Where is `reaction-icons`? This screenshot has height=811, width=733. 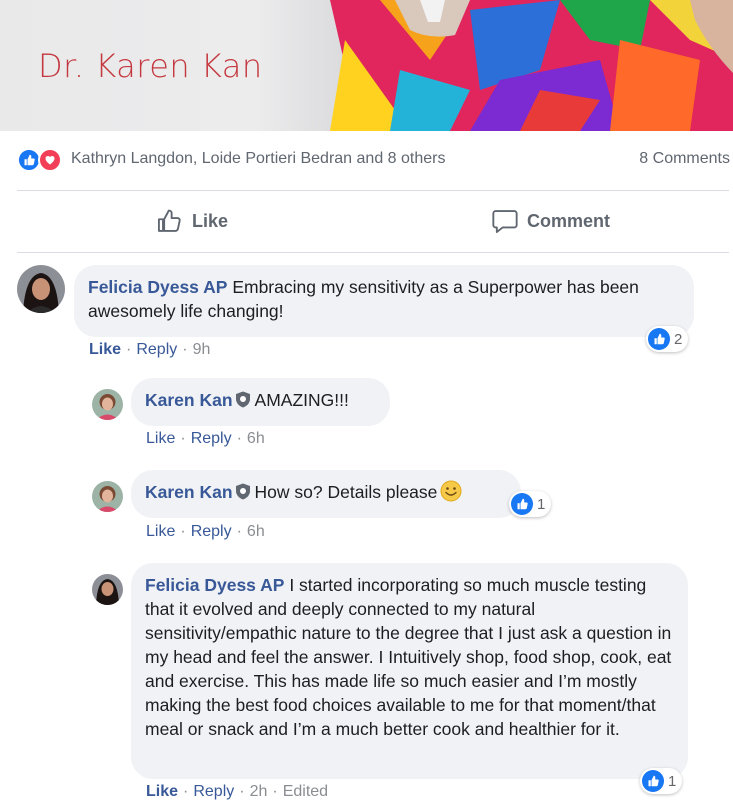
reaction-icons is located at coordinates (42, 160).